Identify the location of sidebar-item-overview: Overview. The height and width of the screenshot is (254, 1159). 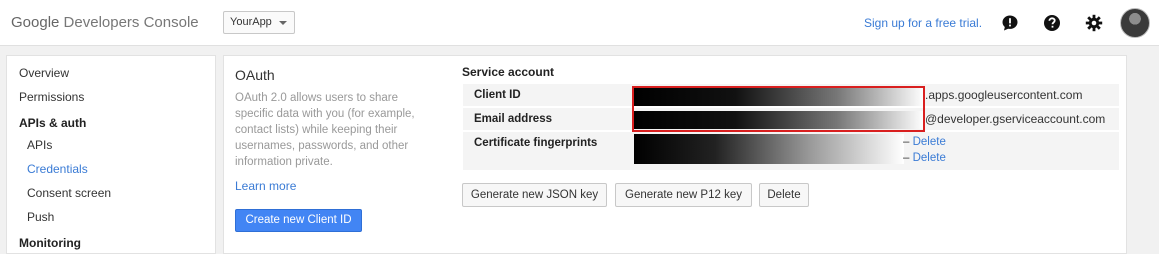
(44, 73).